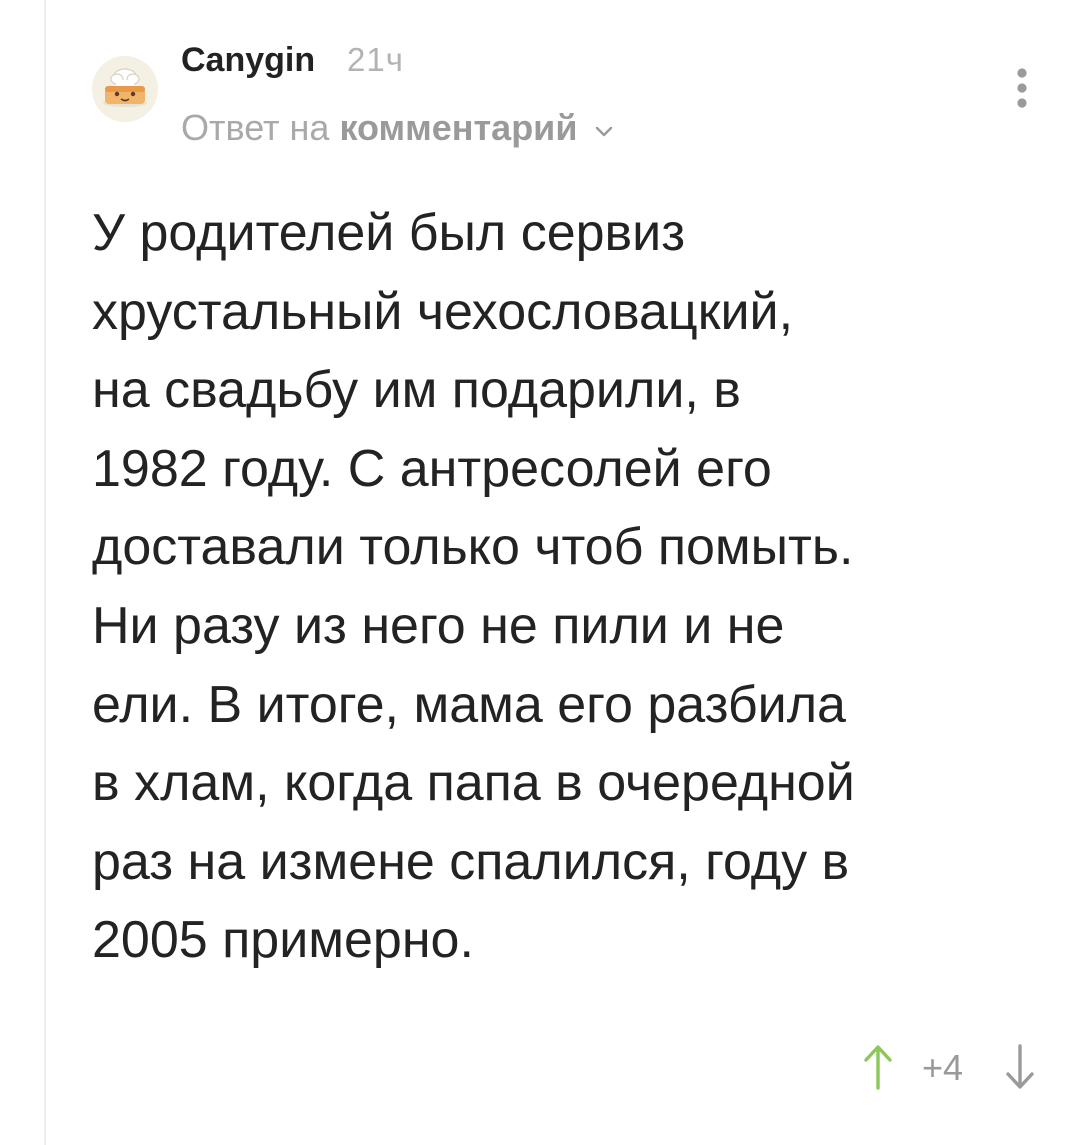 The width and height of the screenshot is (1080, 1145). I want to click on comment-line: хрустальный чехословацкий,, so click(443, 311).